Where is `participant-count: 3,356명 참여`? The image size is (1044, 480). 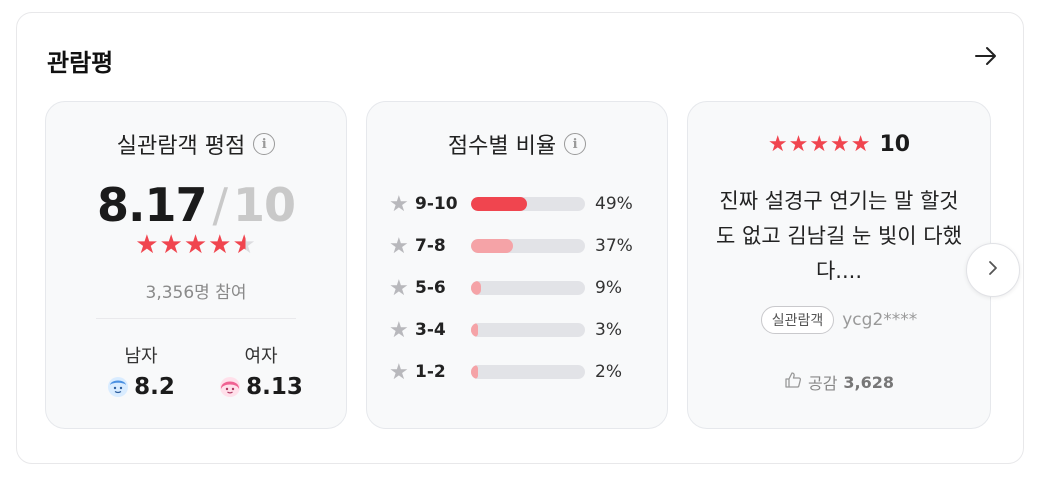
participant-count: 3,356명 참여 is located at coordinates (196, 293).